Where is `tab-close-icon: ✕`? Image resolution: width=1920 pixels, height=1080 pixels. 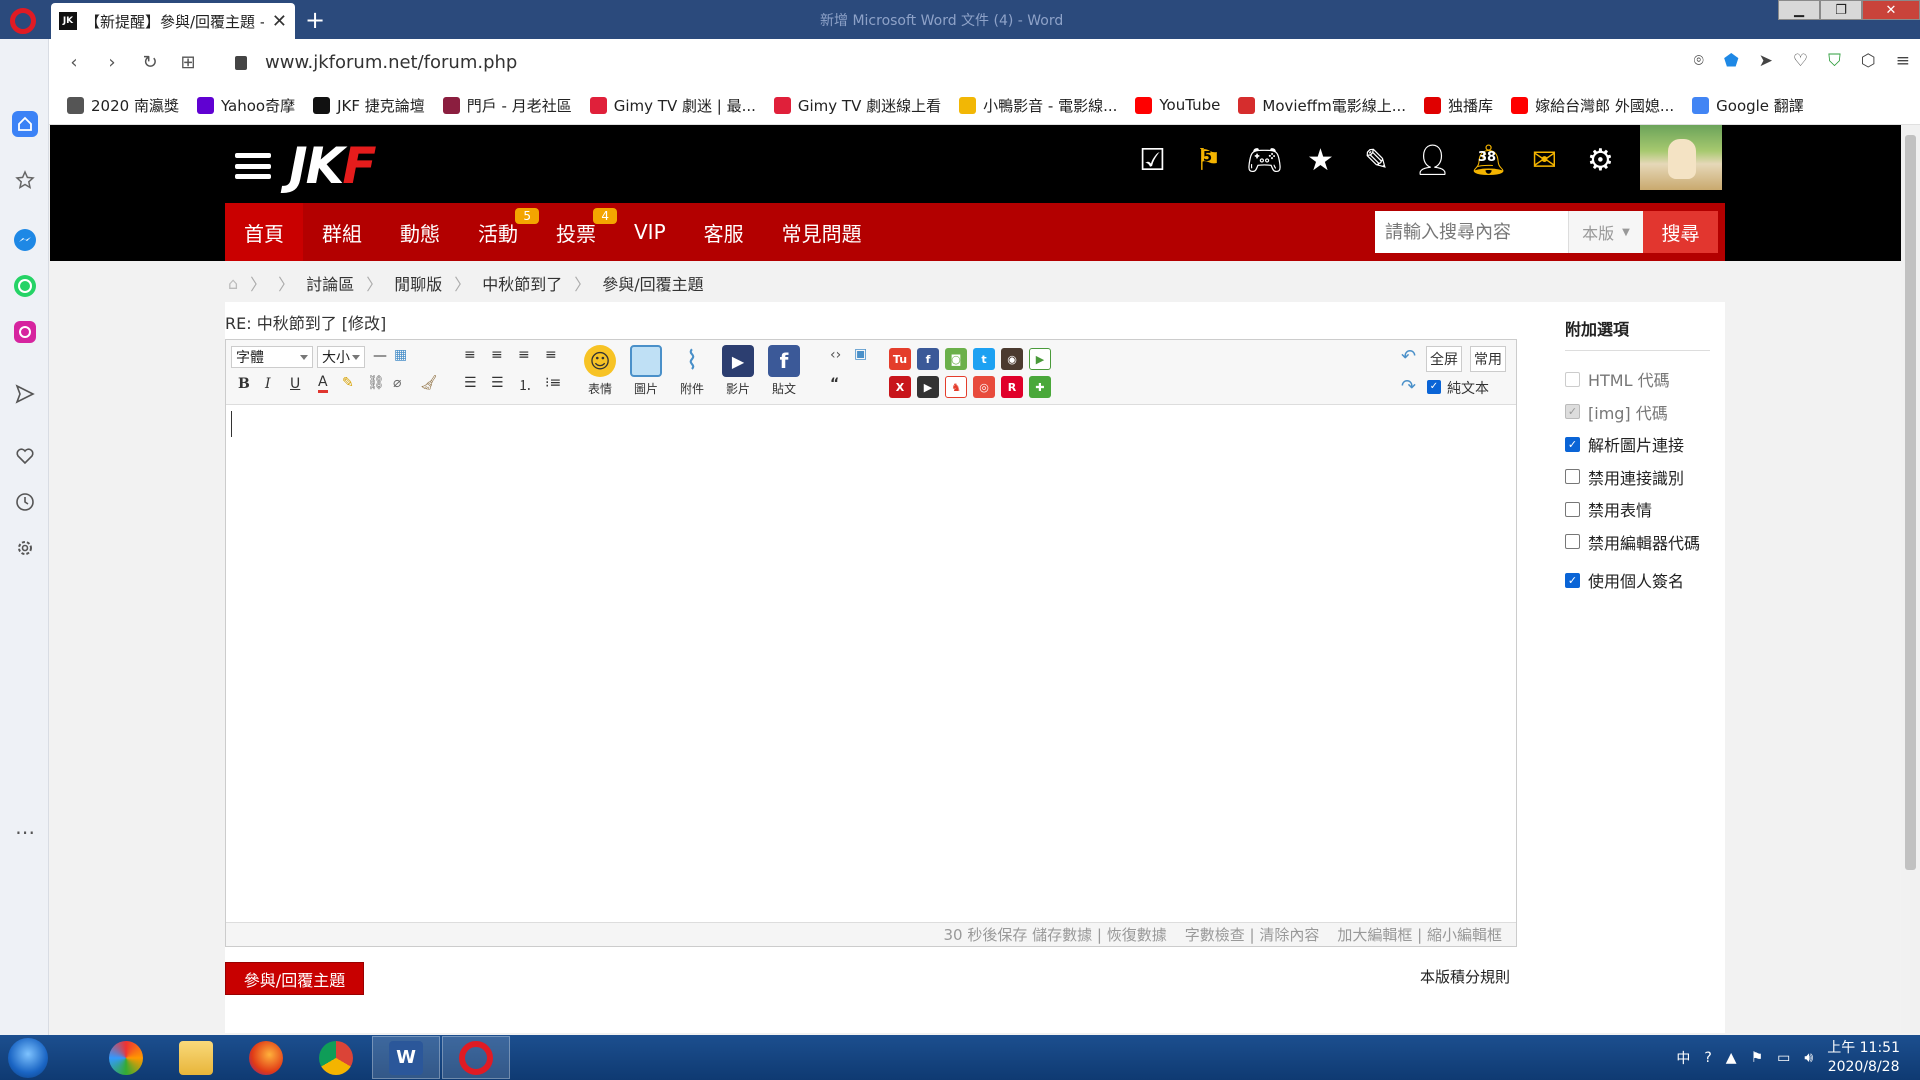
tab-close-icon: ✕ is located at coordinates (279, 21).